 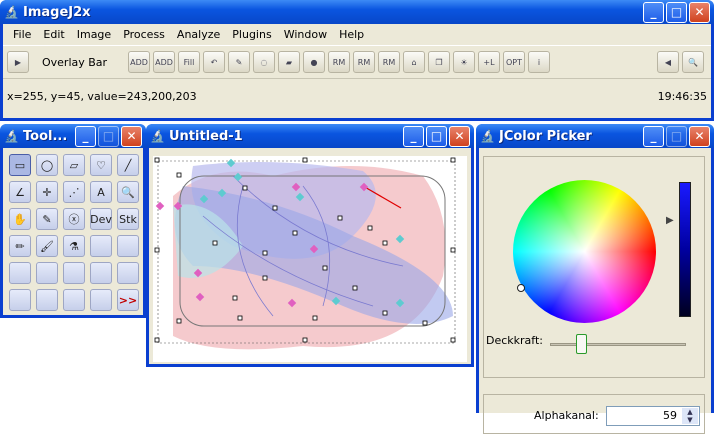 What do you see at coordinates (102, 96) in the screenshot?
I see `status-text: x=255, y=45, value=243,200,203` at bounding box center [102, 96].